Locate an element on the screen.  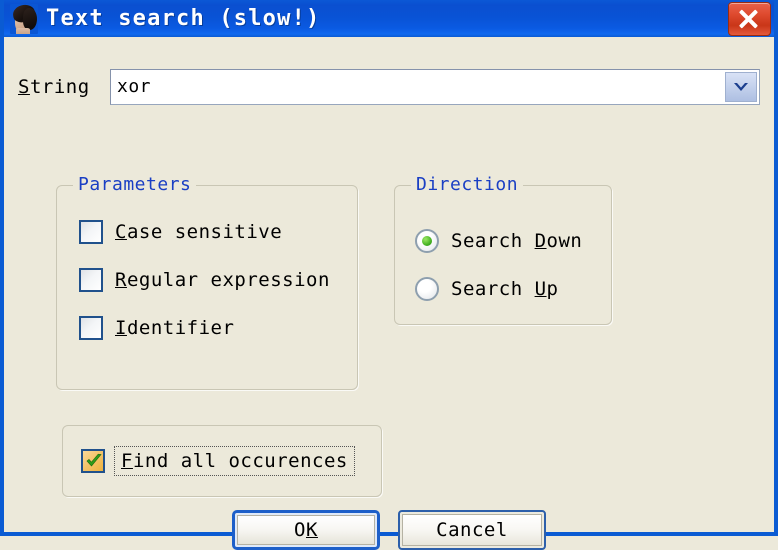
search-string-label: String is located at coordinates (54, 87).